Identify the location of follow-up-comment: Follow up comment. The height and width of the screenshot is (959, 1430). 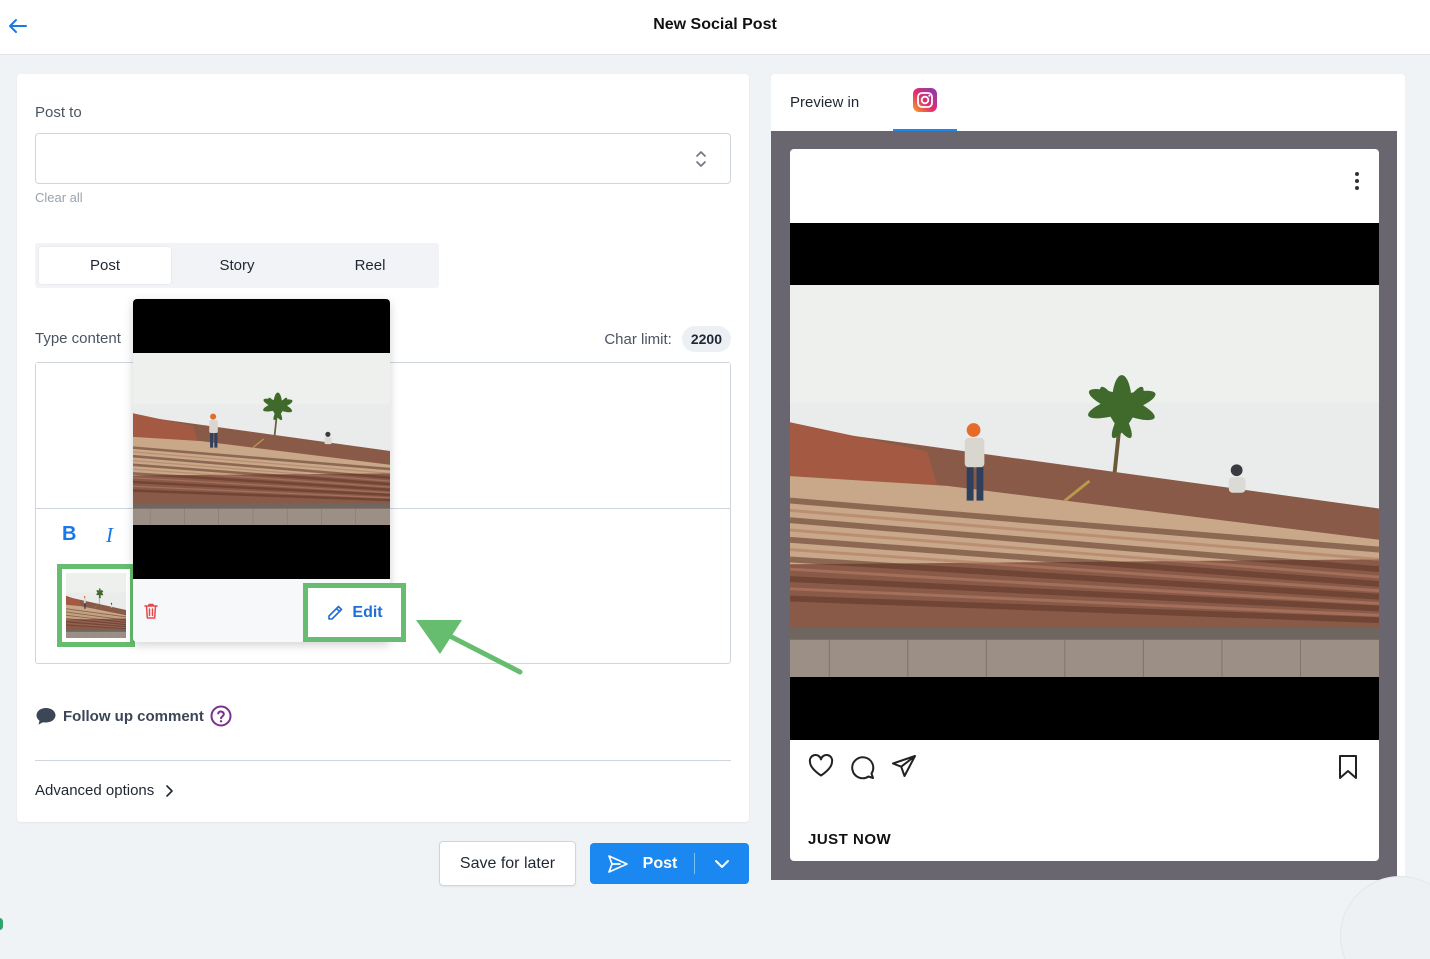
(133, 716).